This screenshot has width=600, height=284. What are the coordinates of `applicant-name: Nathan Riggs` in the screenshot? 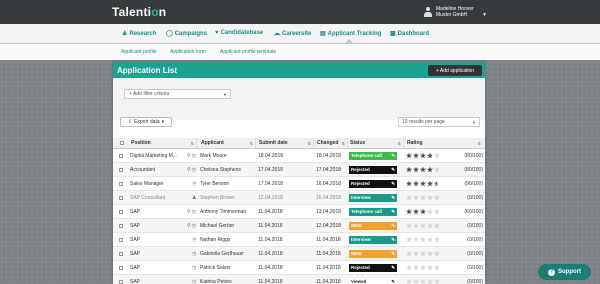 It's located at (227, 239).